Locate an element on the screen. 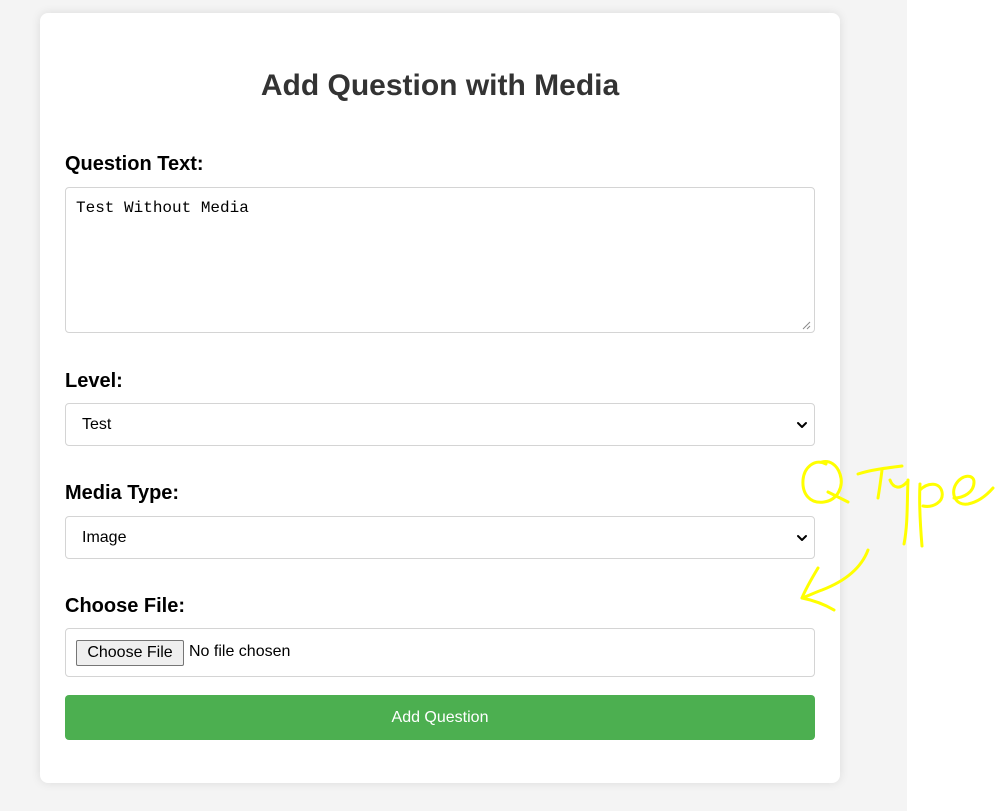 This screenshot has width=995, height=811. annotation-letter-t-bar is located at coordinates (880, 470).